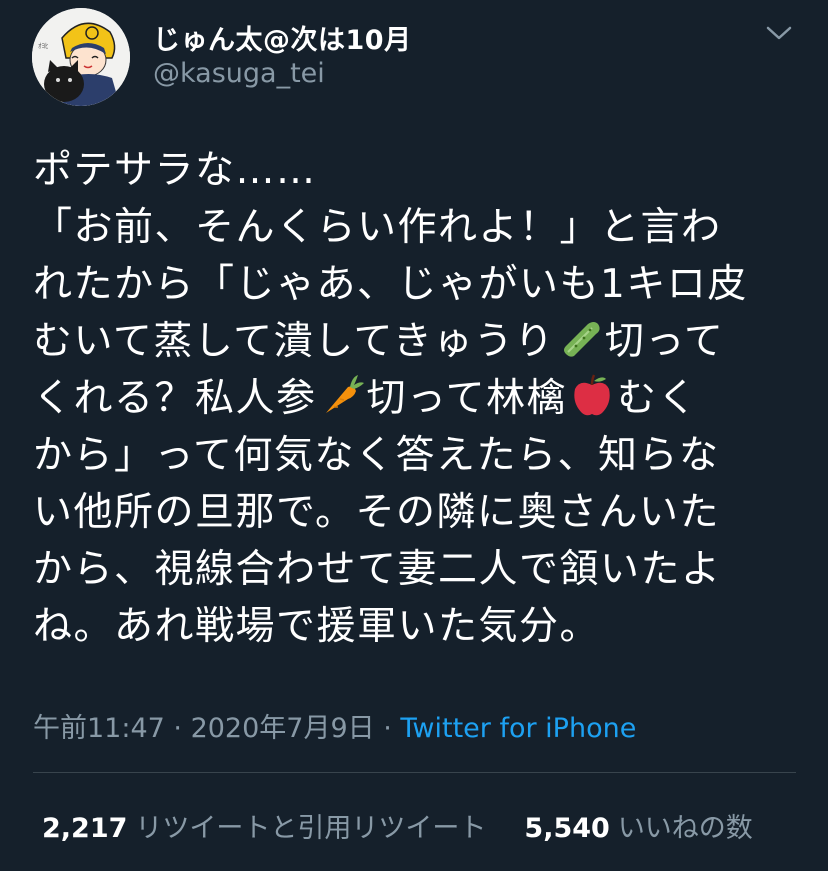 The image size is (828, 871). What do you see at coordinates (376, 455) in the screenshot?
I see `tweet-line: から」って何気なく答えたら、知らな` at bounding box center [376, 455].